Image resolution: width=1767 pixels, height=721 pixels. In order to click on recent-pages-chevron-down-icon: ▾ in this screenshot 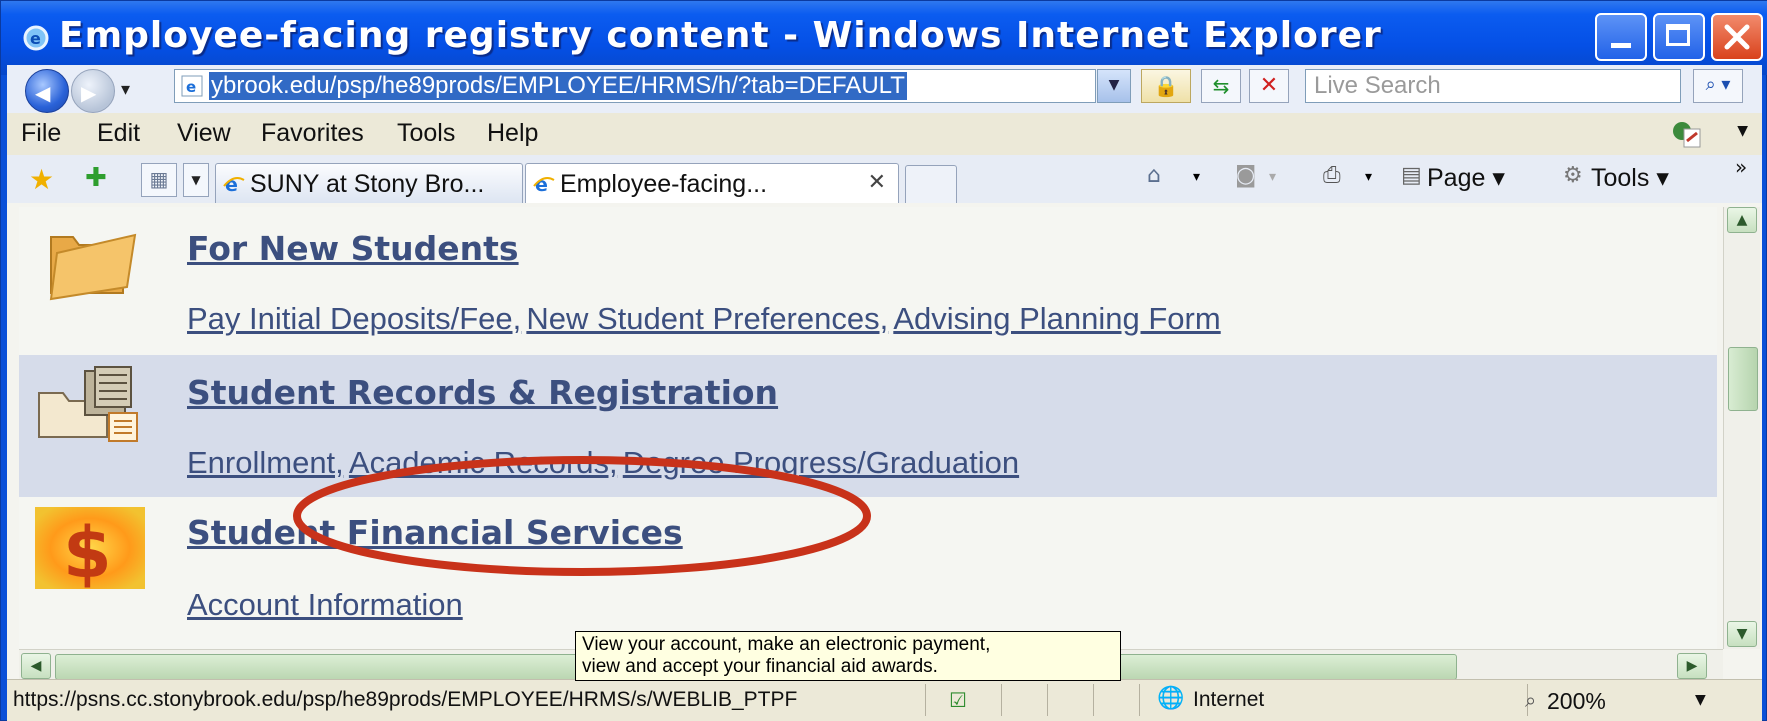, I will do `click(125, 89)`.